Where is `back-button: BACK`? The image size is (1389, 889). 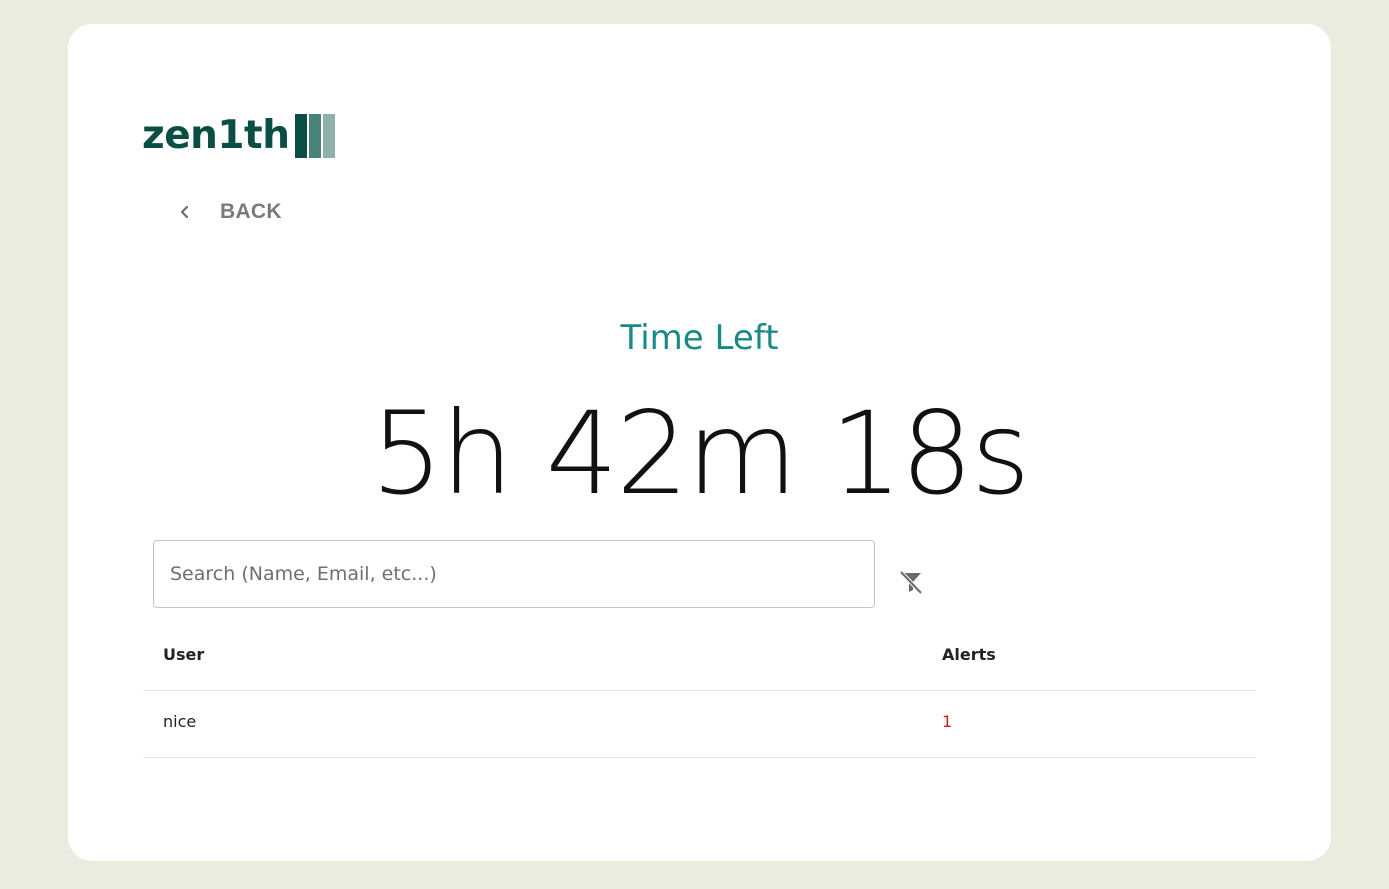 back-button: BACK is located at coordinates (228, 212).